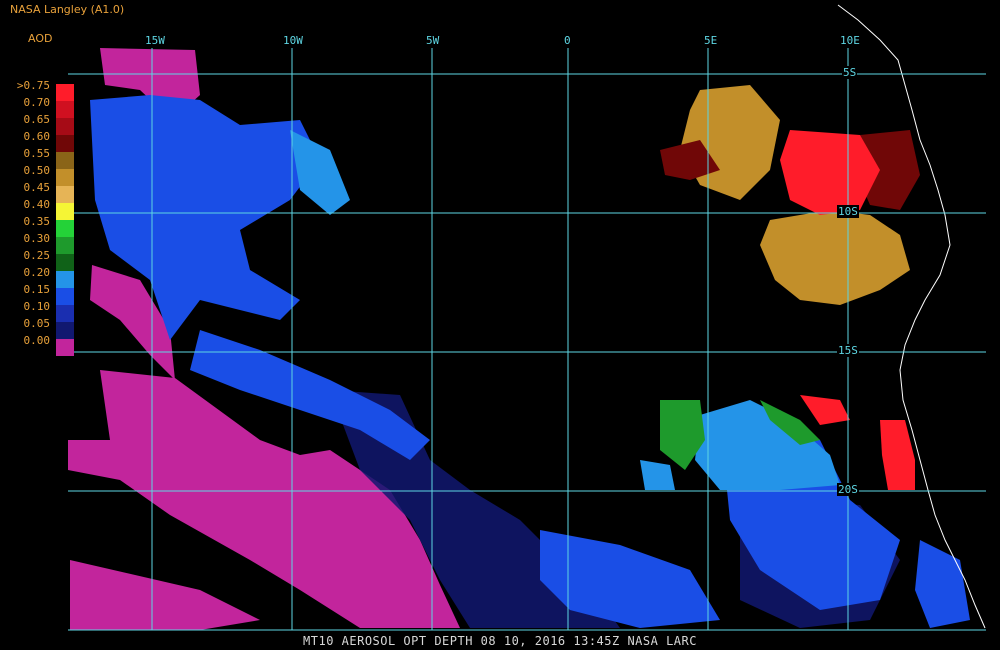 The width and height of the screenshot is (1000, 650). What do you see at coordinates (37, 238) in the screenshot?
I see `legend-label: 0.30` at bounding box center [37, 238].